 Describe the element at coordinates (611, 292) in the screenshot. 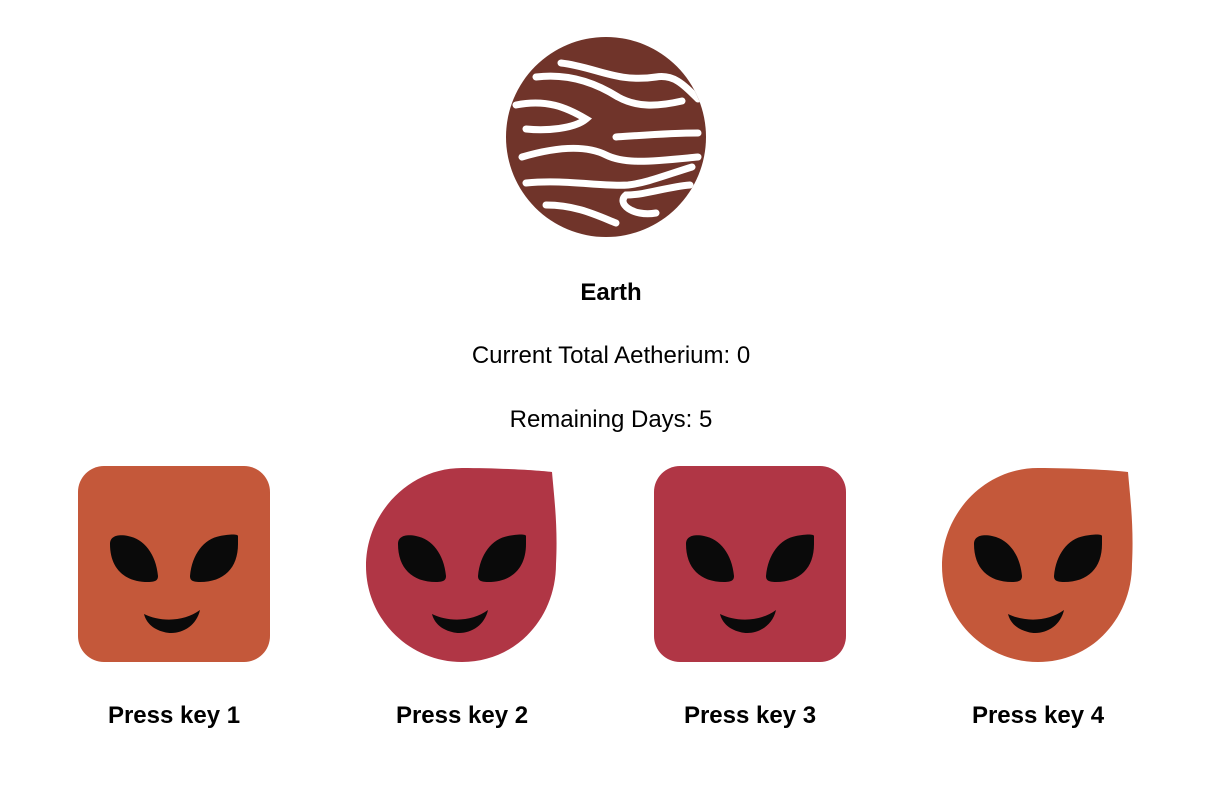

I see `planet-name: Earth` at that location.